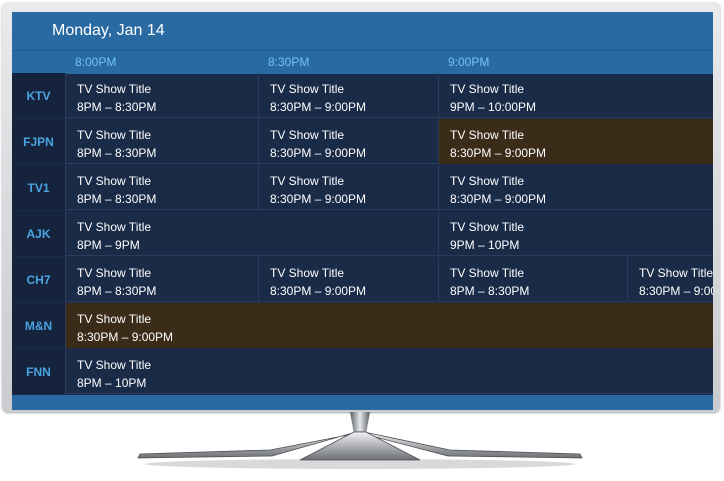 This screenshot has height=481, width=724. I want to click on guide-date: Monday, Jan 14, so click(108, 30).